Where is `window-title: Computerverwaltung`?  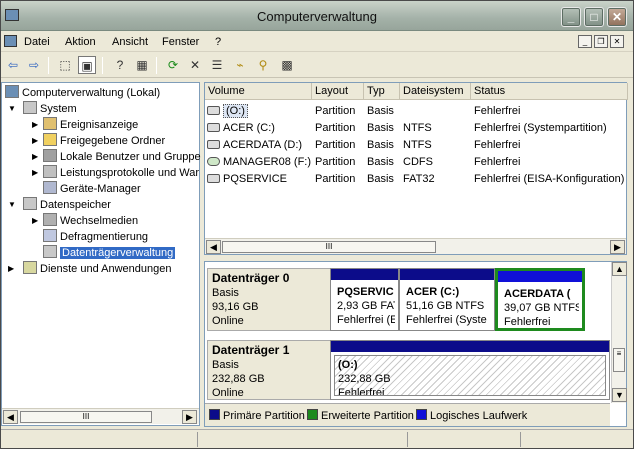
window-title: Computerverwaltung is located at coordinates (317, 16).